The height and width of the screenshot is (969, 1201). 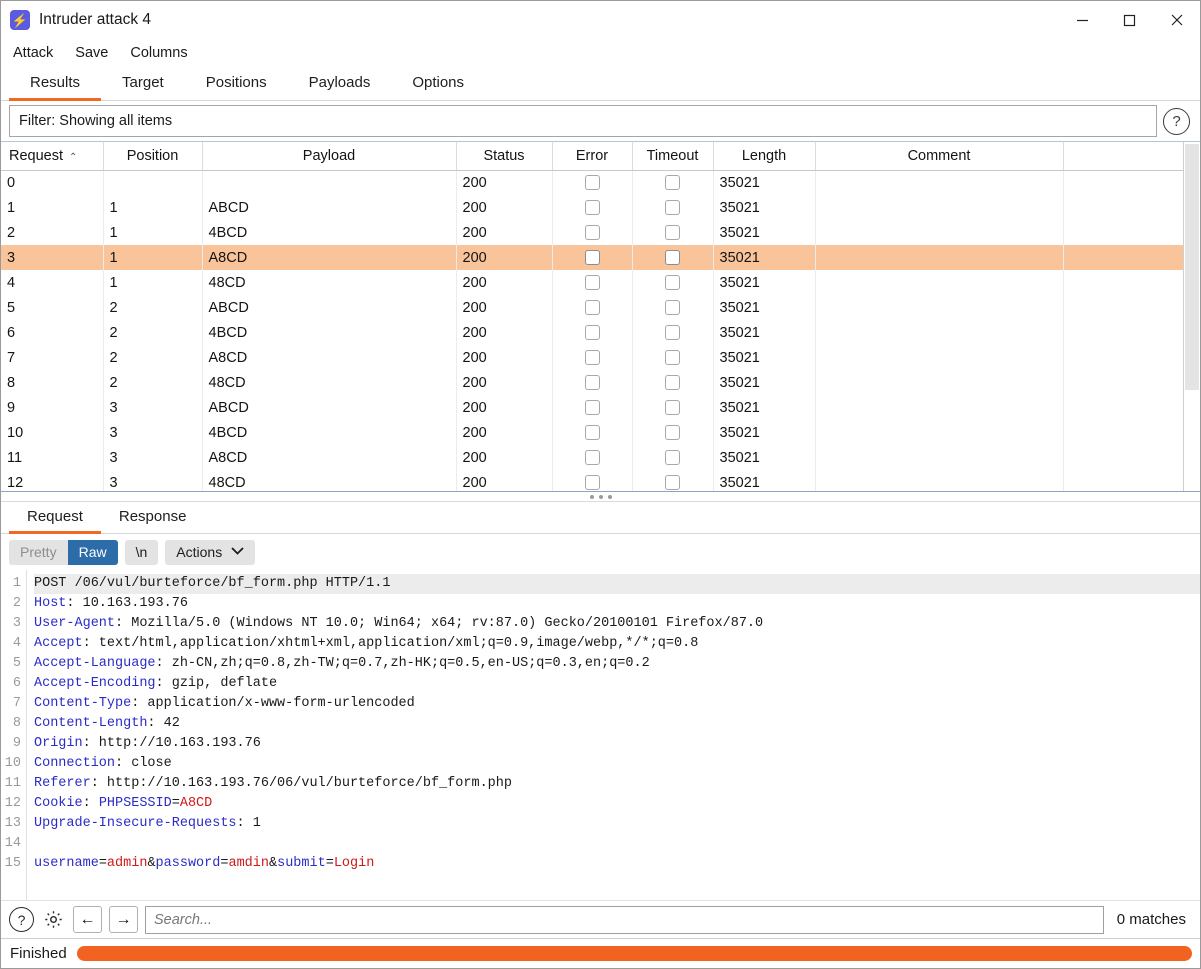 What do you see at coordinates (143, 84) in the screenshot?
I see `tab-target: Target` at bounding box center [143, 84].